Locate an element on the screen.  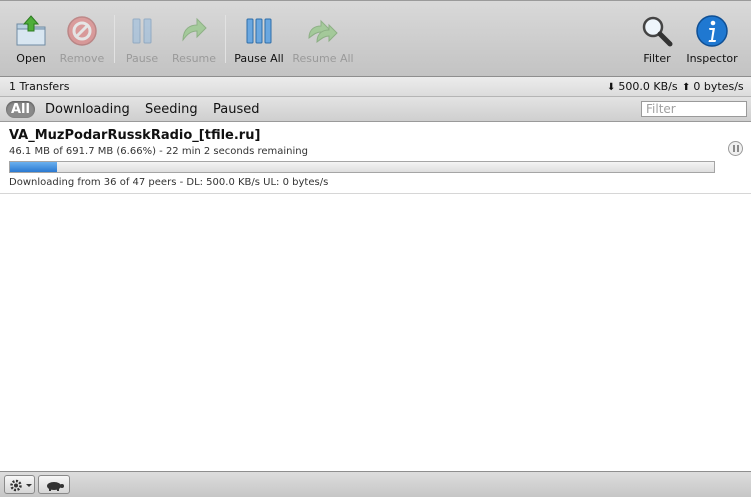
remove-button: Remove is located at coordinates (82, 39).